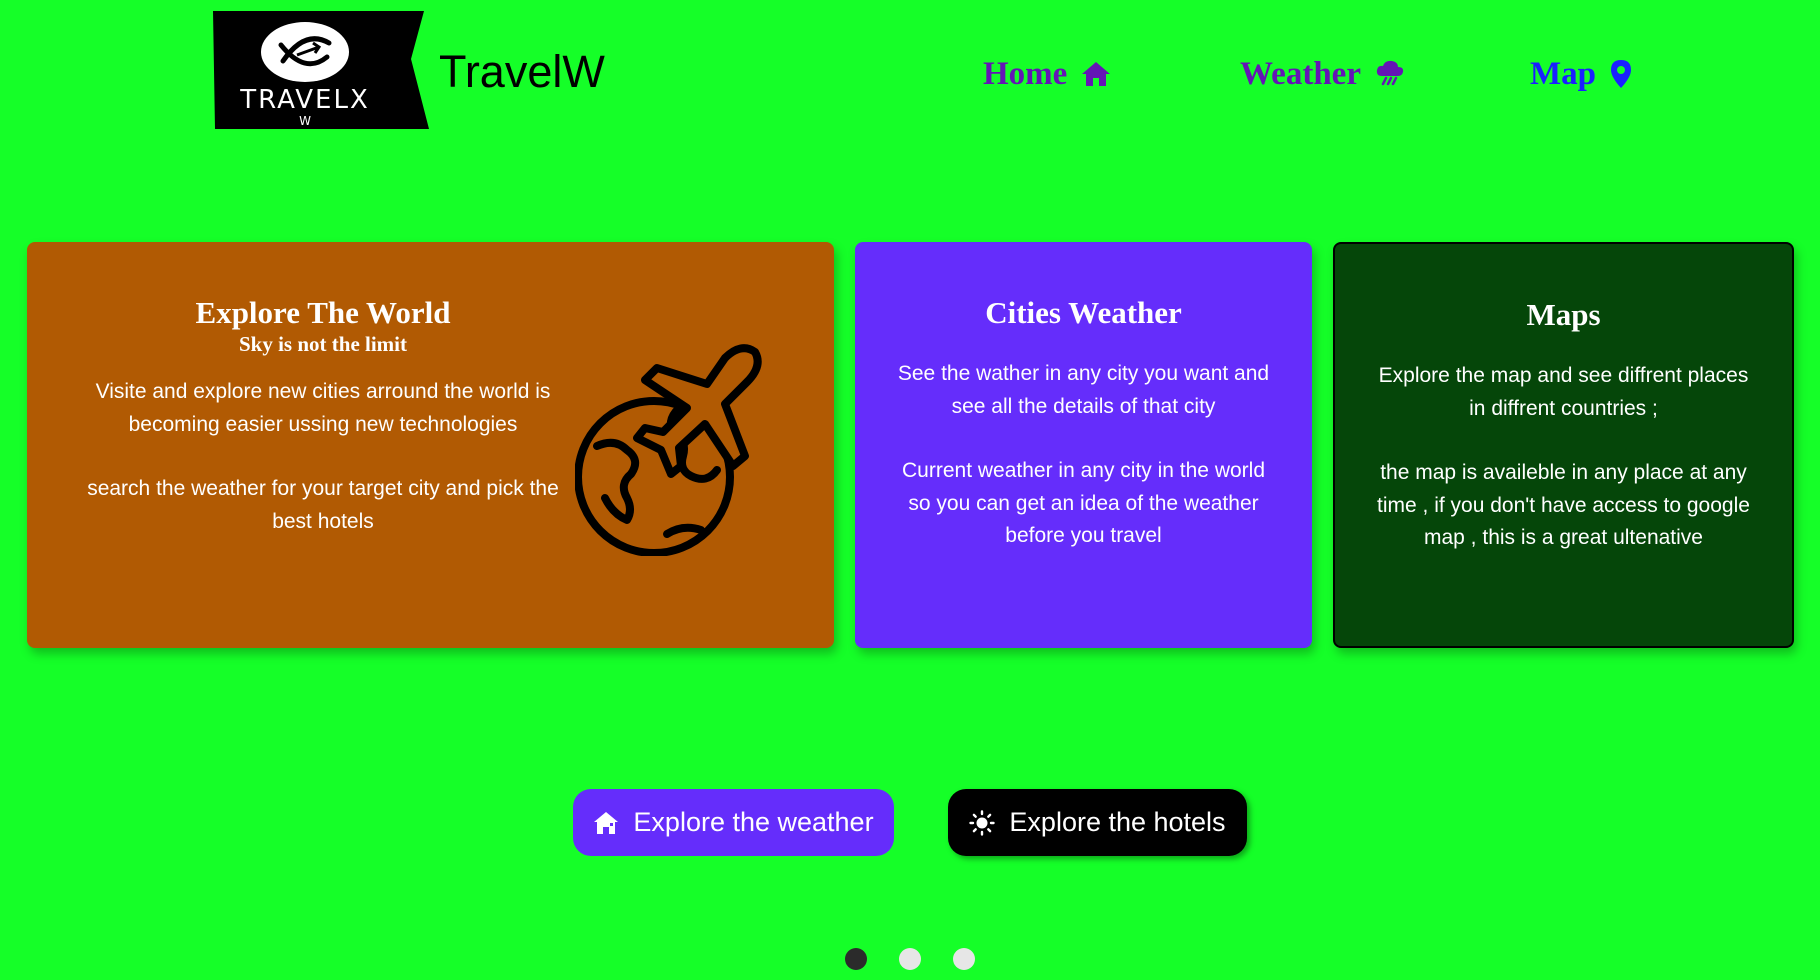  Describe the element at coordinates (305, 121) in the screenshot. I see `logo-subtext: W` at that location.